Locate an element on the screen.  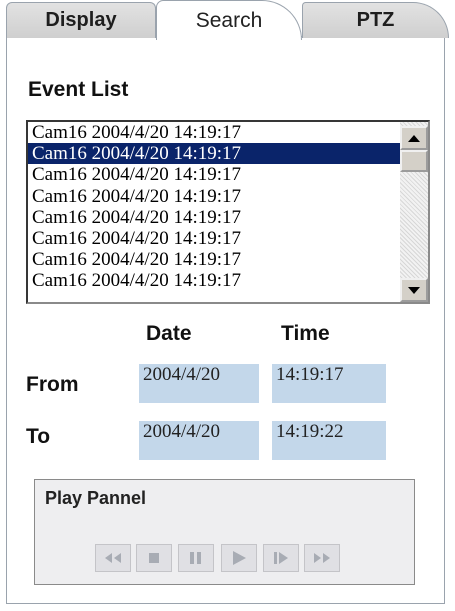
stop-icon is located at coordinates (154, 558).